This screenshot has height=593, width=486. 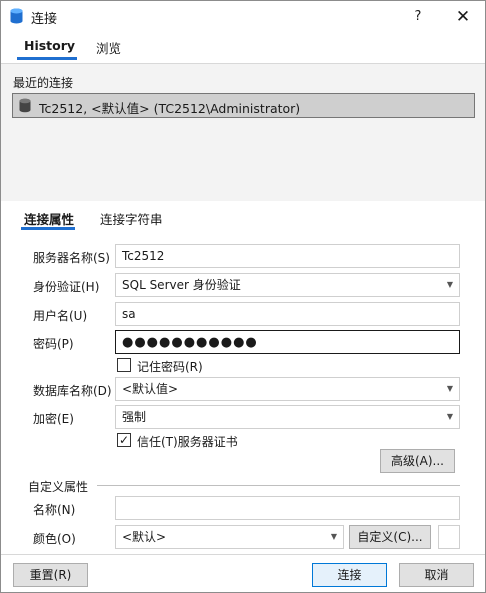 What do you see at coordinates (449, 537) in the screenshot?
I see `color-swatch` at bounding box center [449, 537].